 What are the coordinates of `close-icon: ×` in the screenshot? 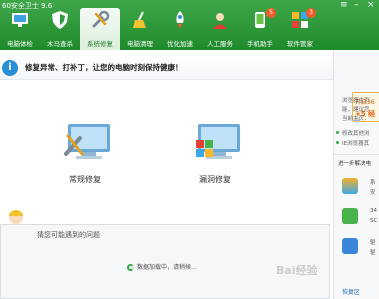 It's located at (371, 5).